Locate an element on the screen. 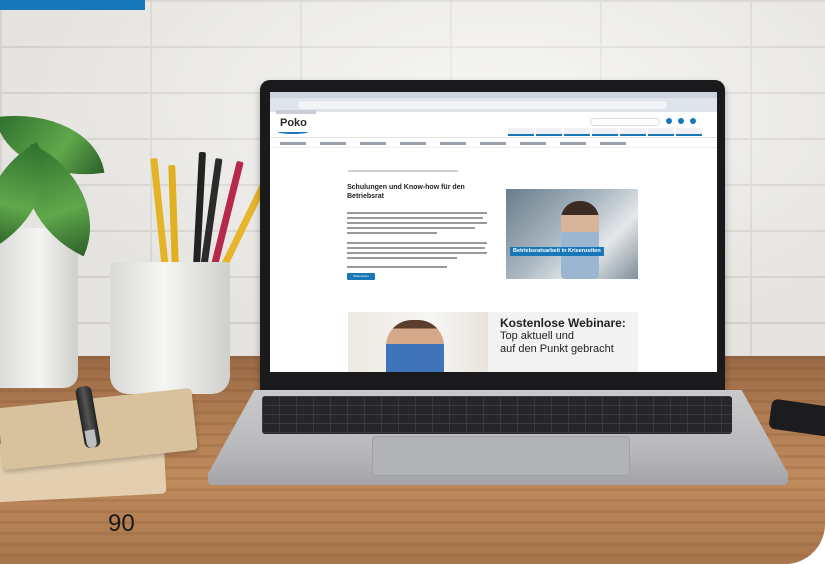  address-bar is located at coordinates (482, 105).